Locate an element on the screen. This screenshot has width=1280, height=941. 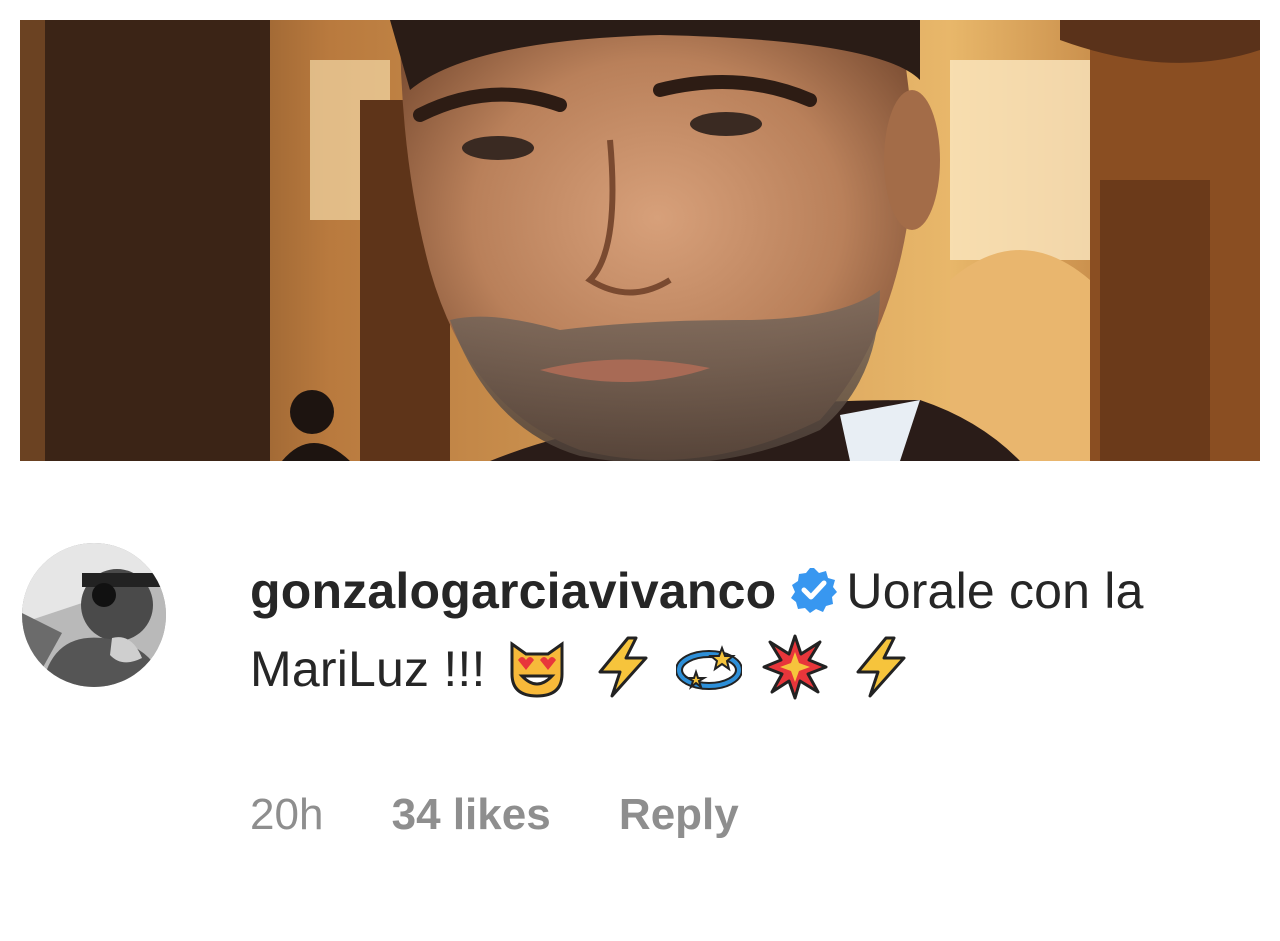
collision-icon is located at coordinates (795, 667).